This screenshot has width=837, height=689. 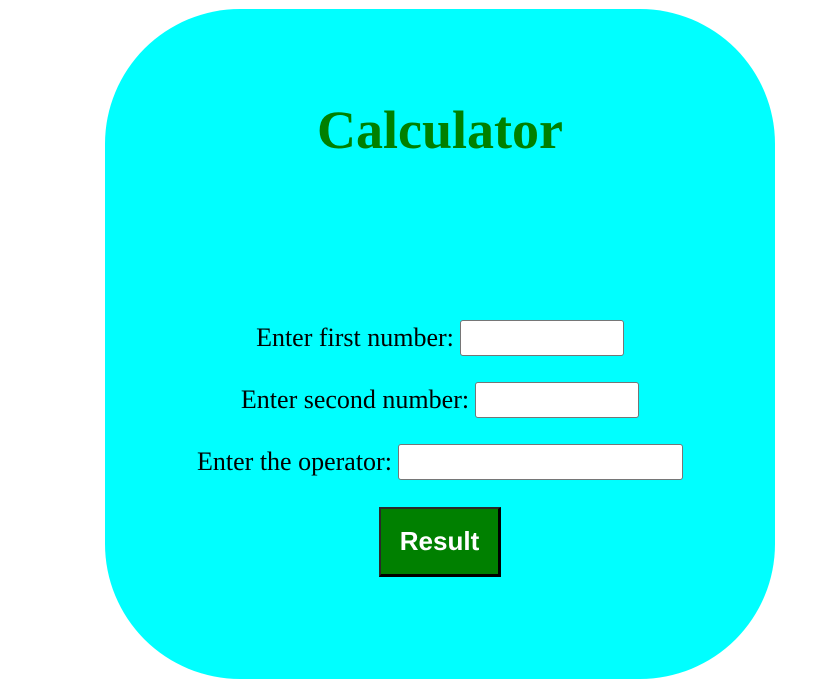 I want to click on second-number-row: Enter second number:, so click(x=440, y=400).